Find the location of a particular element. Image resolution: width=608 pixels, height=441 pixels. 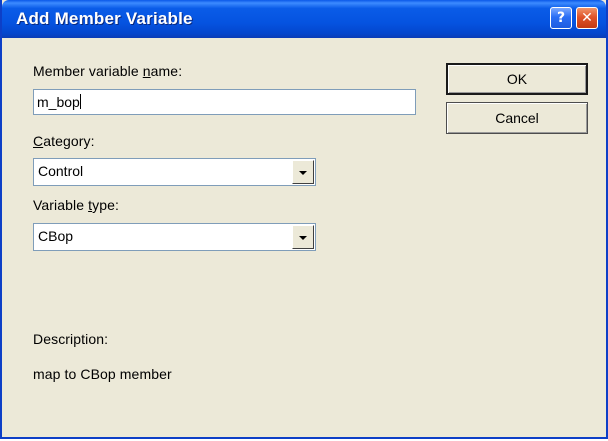

question-mark-icon: ? is located at coordinates (561, 18).